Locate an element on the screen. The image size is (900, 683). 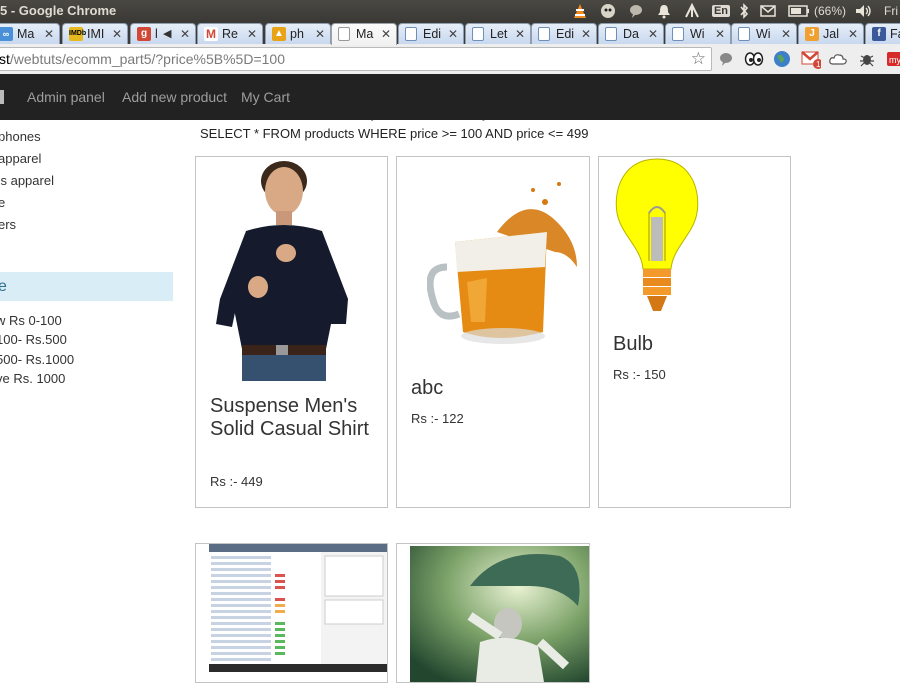
tab: M Re ✕ is located at coordinates (230, 33).